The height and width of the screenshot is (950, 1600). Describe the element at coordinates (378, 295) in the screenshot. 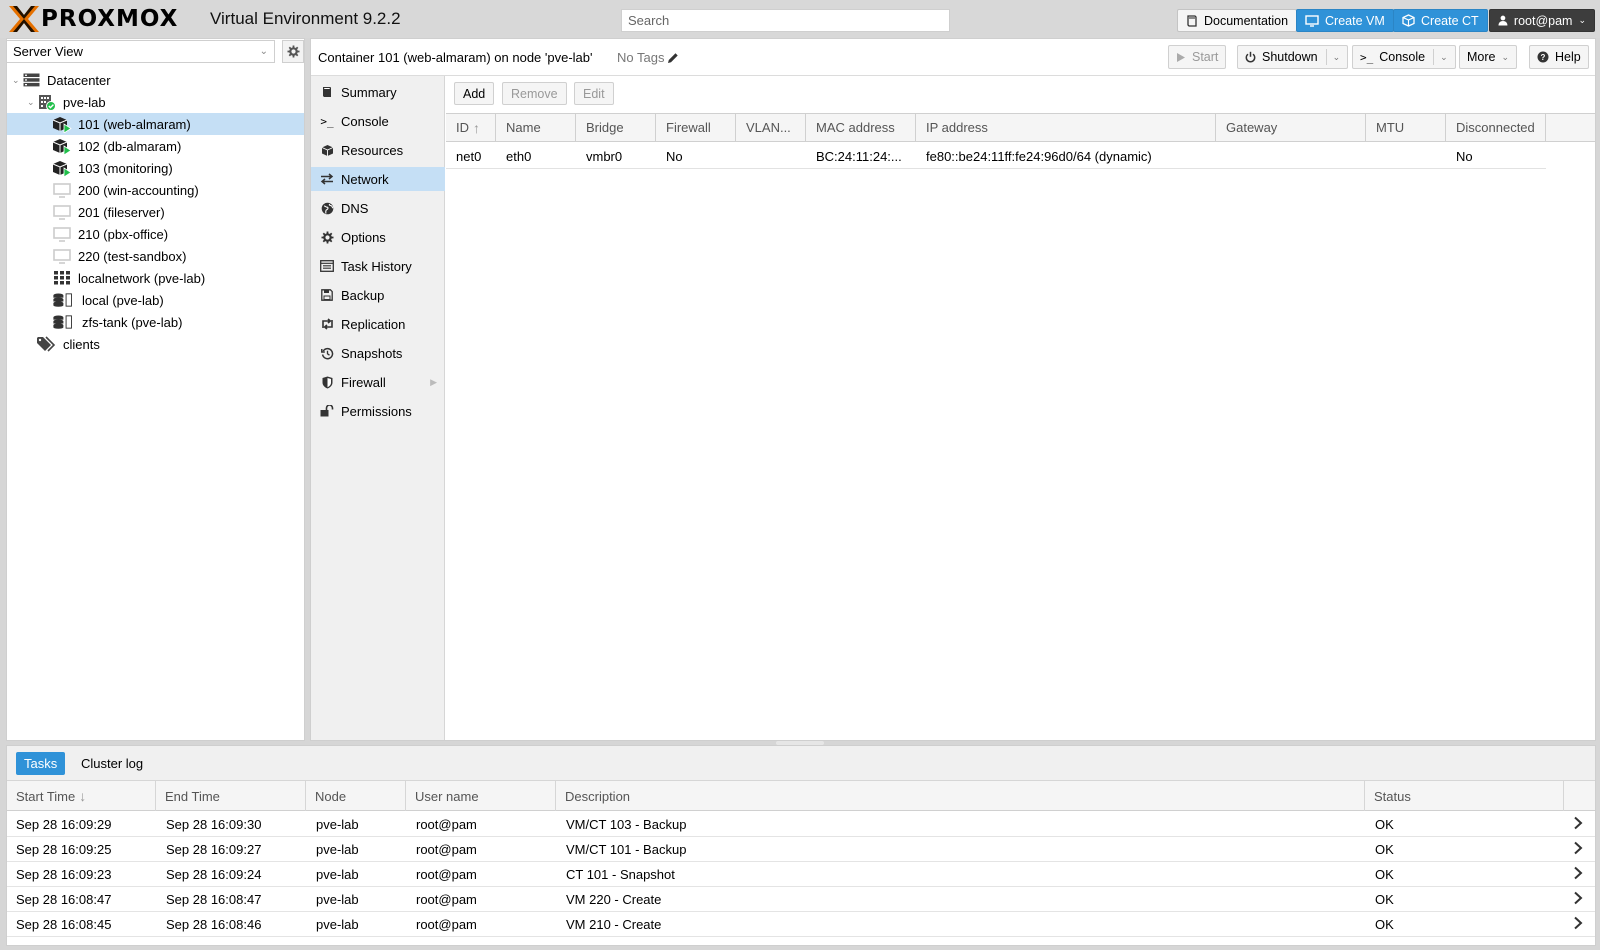

I see `menu-item-backup: Backup` at that location.